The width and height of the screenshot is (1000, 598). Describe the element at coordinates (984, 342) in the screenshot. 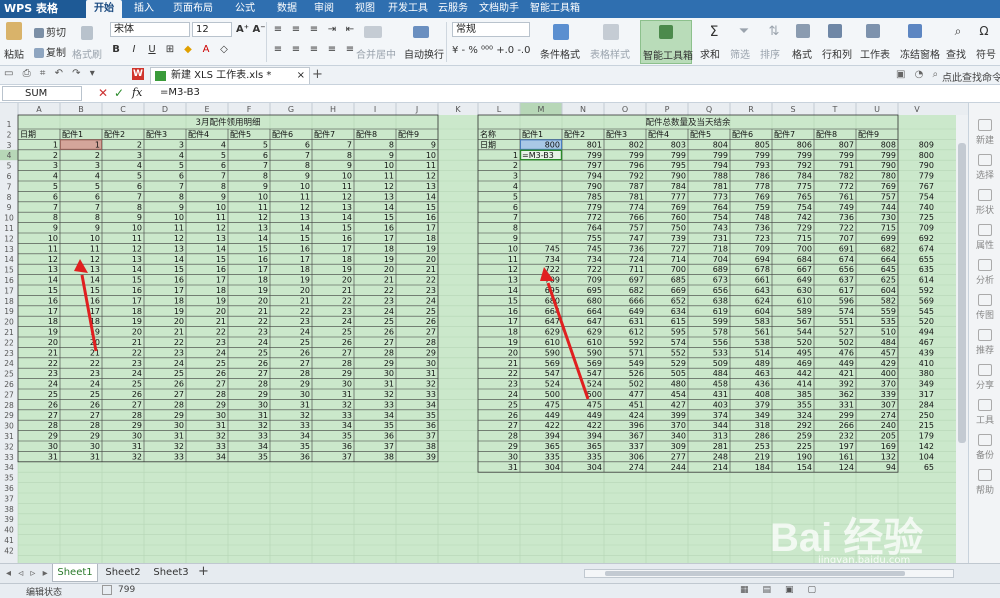

I see `right-panel-item-7: 推荐` at that location.